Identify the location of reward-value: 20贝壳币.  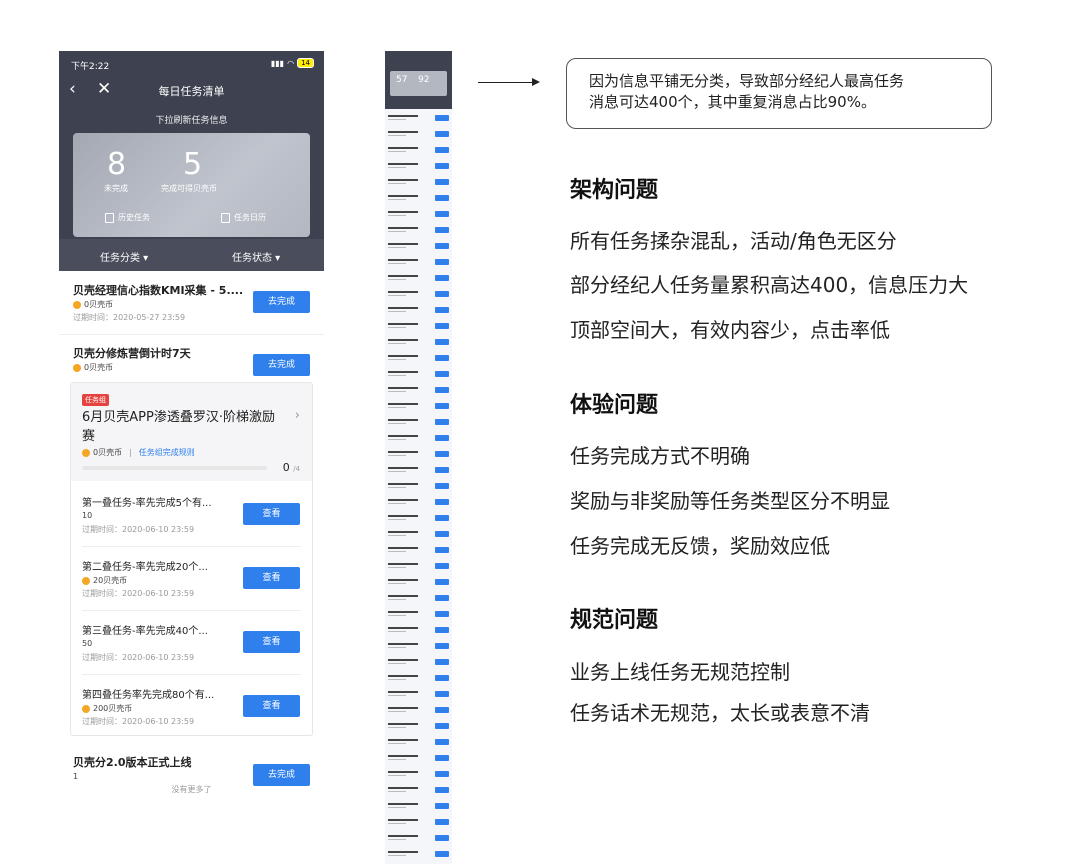
(110, 580).